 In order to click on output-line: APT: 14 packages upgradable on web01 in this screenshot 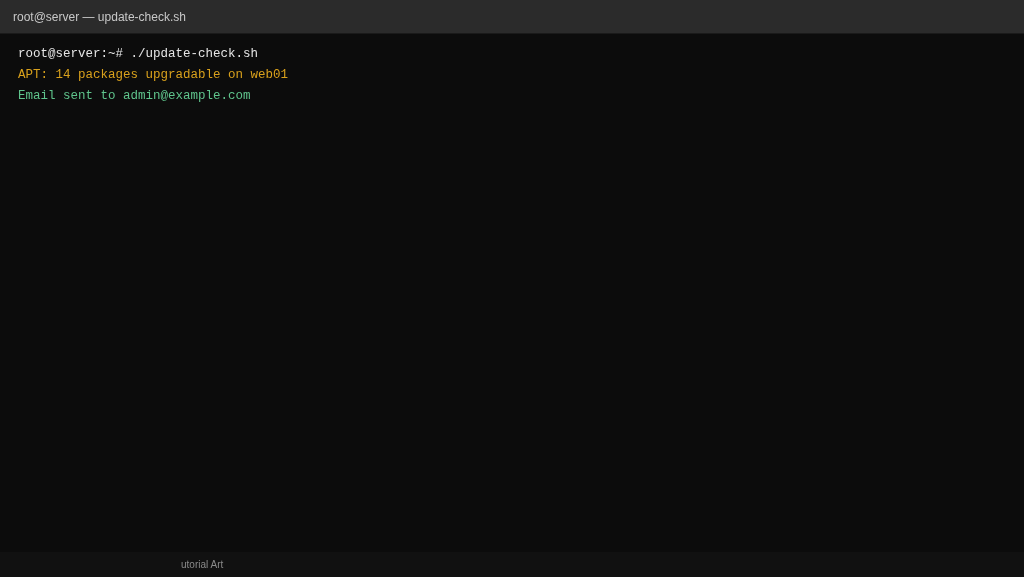, I will do `click(154, 75)`.